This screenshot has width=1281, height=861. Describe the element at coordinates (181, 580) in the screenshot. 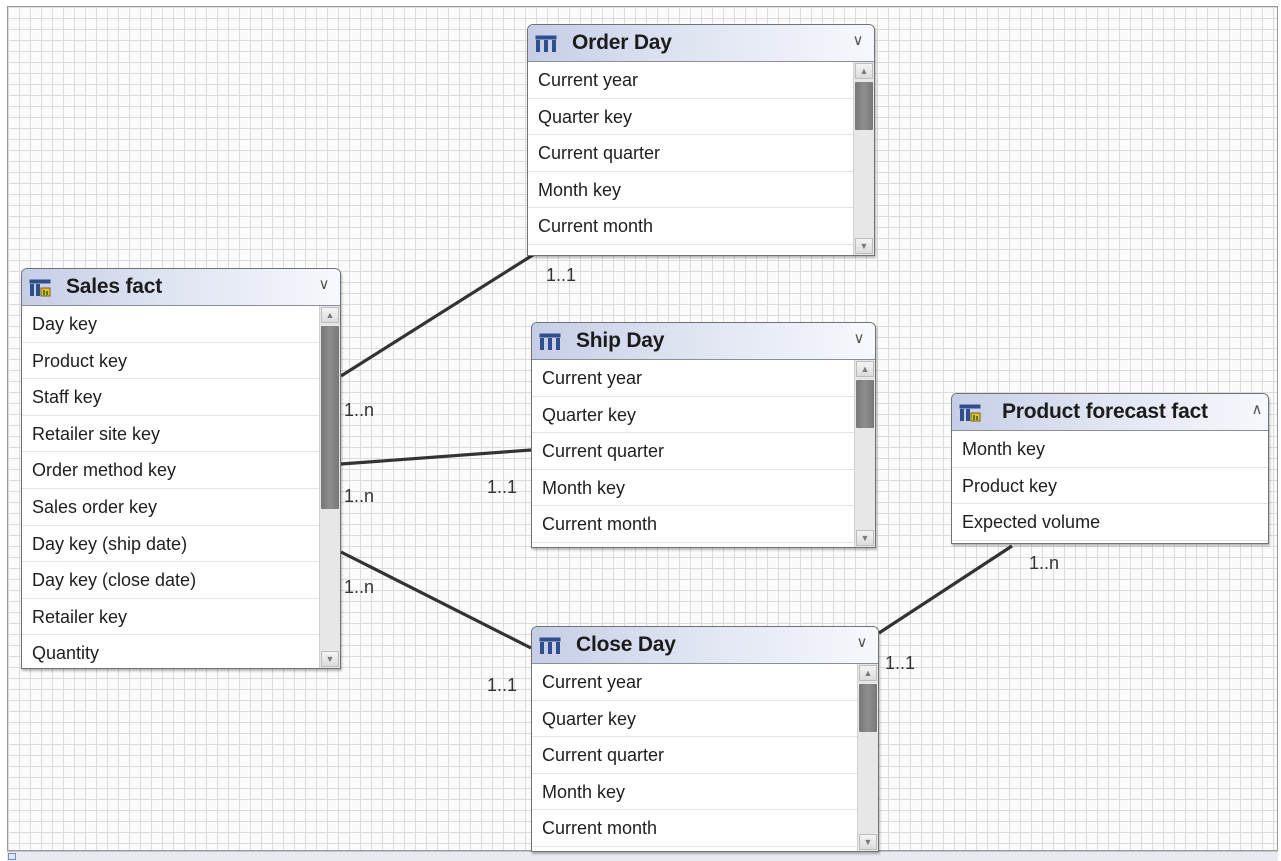

I see `table-row: Day key (close date)` at that location.